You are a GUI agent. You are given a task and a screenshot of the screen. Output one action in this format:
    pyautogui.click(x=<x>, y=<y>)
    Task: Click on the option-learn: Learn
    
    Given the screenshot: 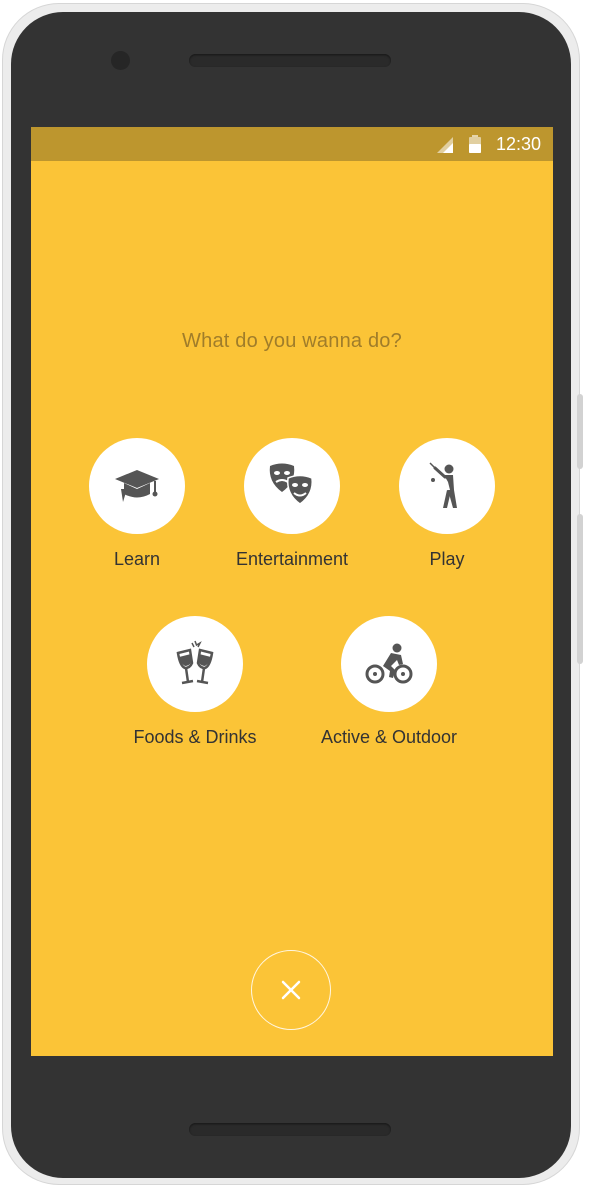 What is the action you would take?
    pyautogui.click(x=137, y=504)
    